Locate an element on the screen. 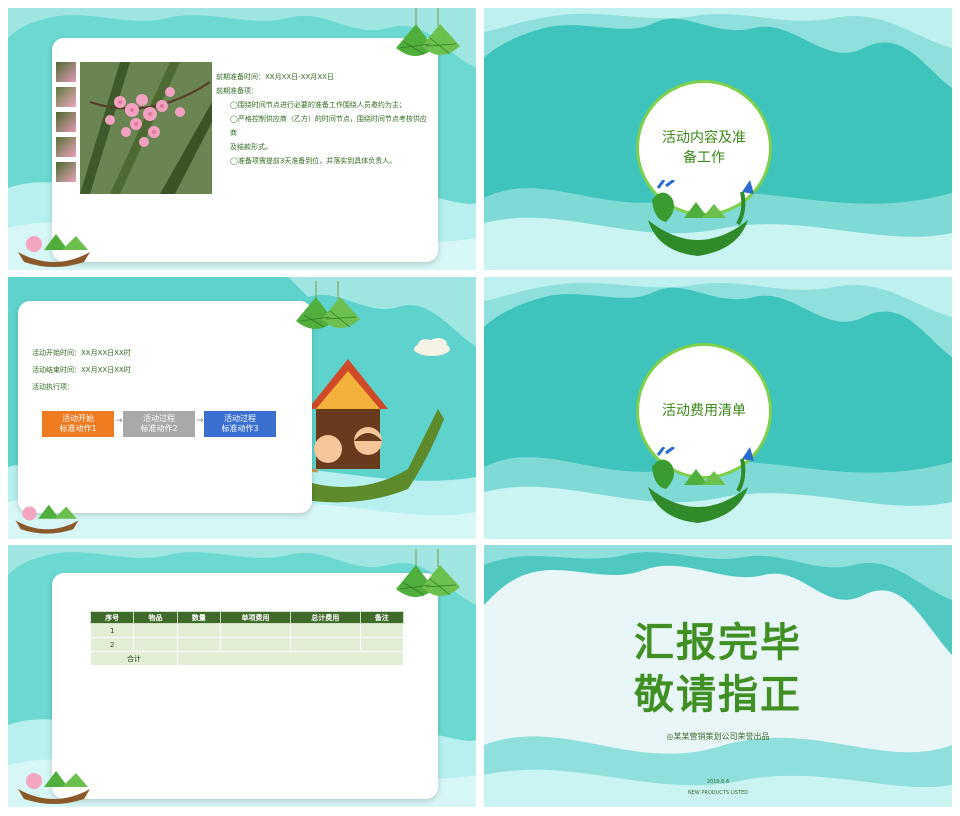  table-row: 1 is located at coordinates (247, 630).